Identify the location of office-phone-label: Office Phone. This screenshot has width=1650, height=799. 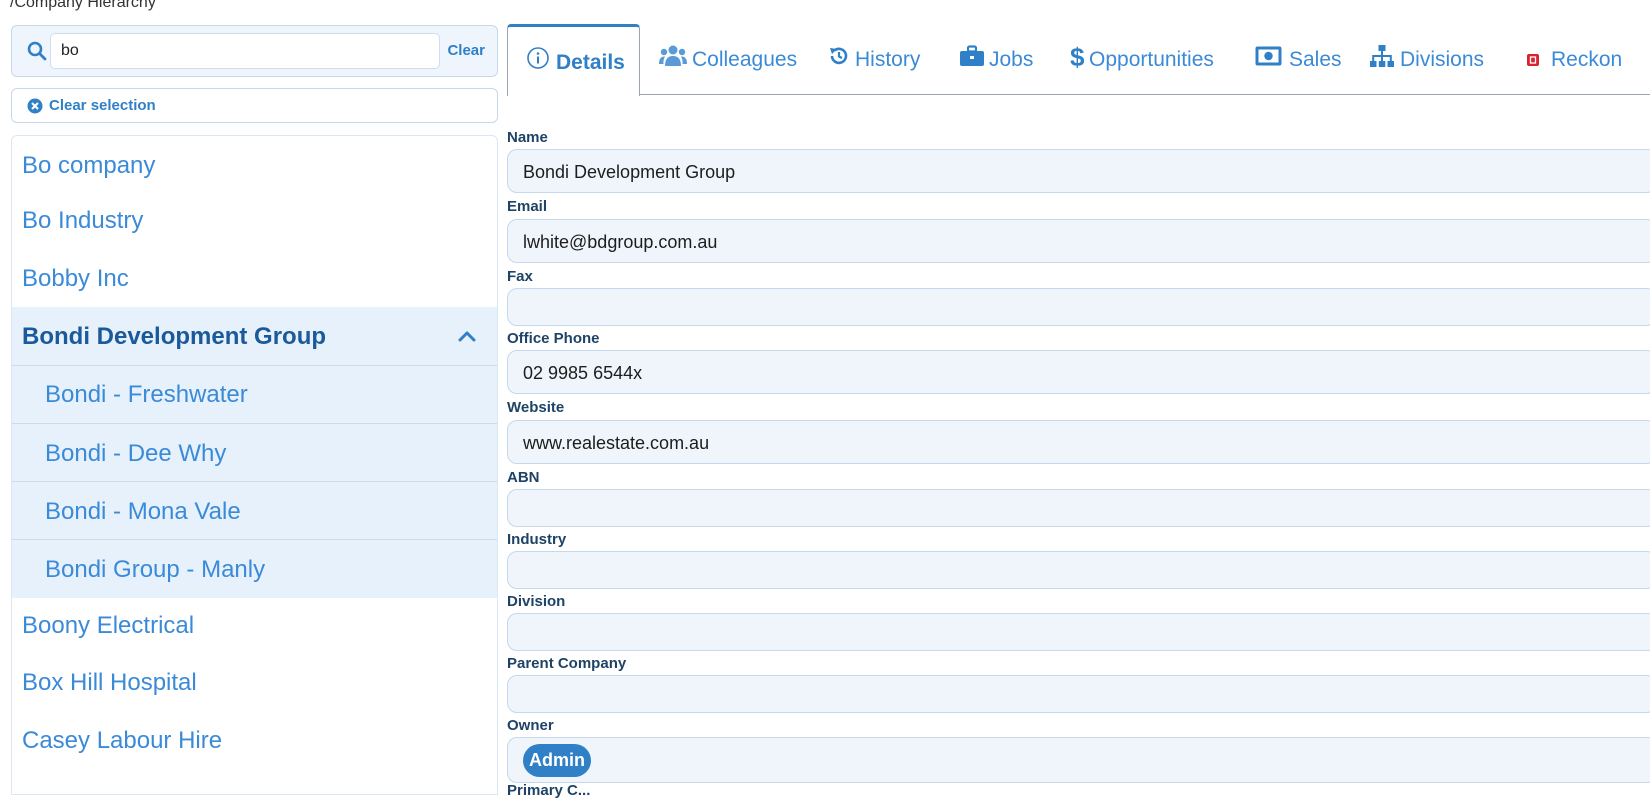
(553, 338).